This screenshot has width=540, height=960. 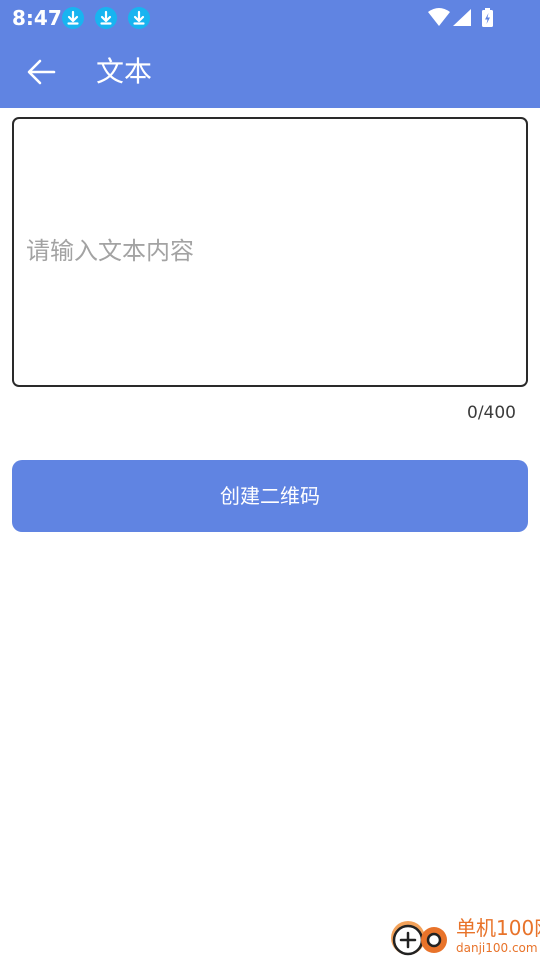 I want to click on create-qr-code-button: 创建二维码, so click(x=270, y=496).